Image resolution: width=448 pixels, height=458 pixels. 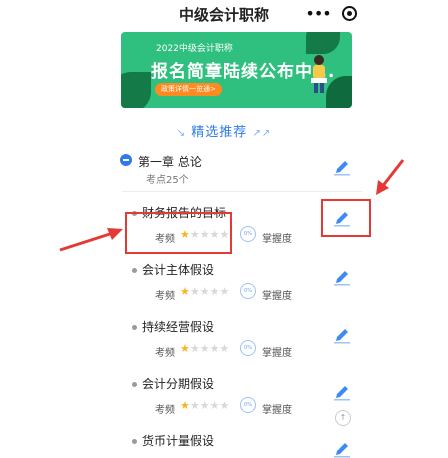 What do you see at coordinates (126, 160) in the screenshot?
I see `collapse-icon` at bounding box center [126, 160].